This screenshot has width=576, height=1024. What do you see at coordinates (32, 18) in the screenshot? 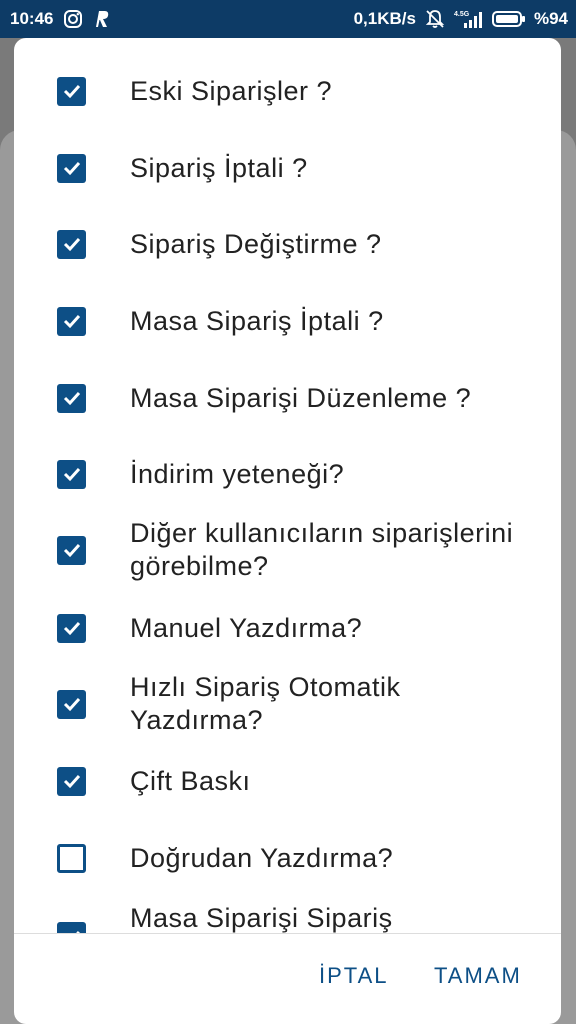
I see `status-time: 10:46` at bounding box center [32, 18].